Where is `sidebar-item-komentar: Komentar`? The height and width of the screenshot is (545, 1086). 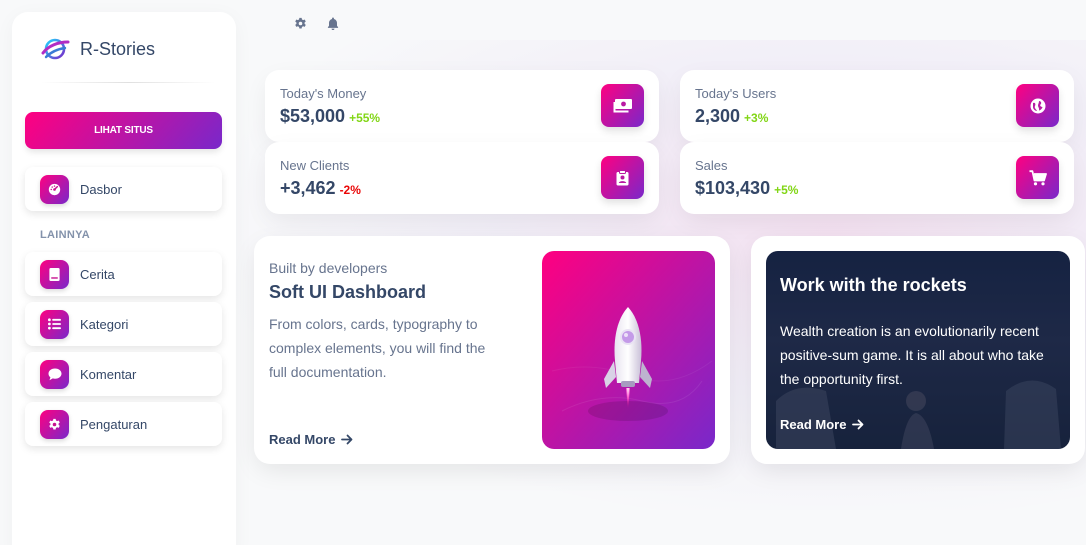 sidebar-item-komentar: Komentar is located at coordinates (123, 374).